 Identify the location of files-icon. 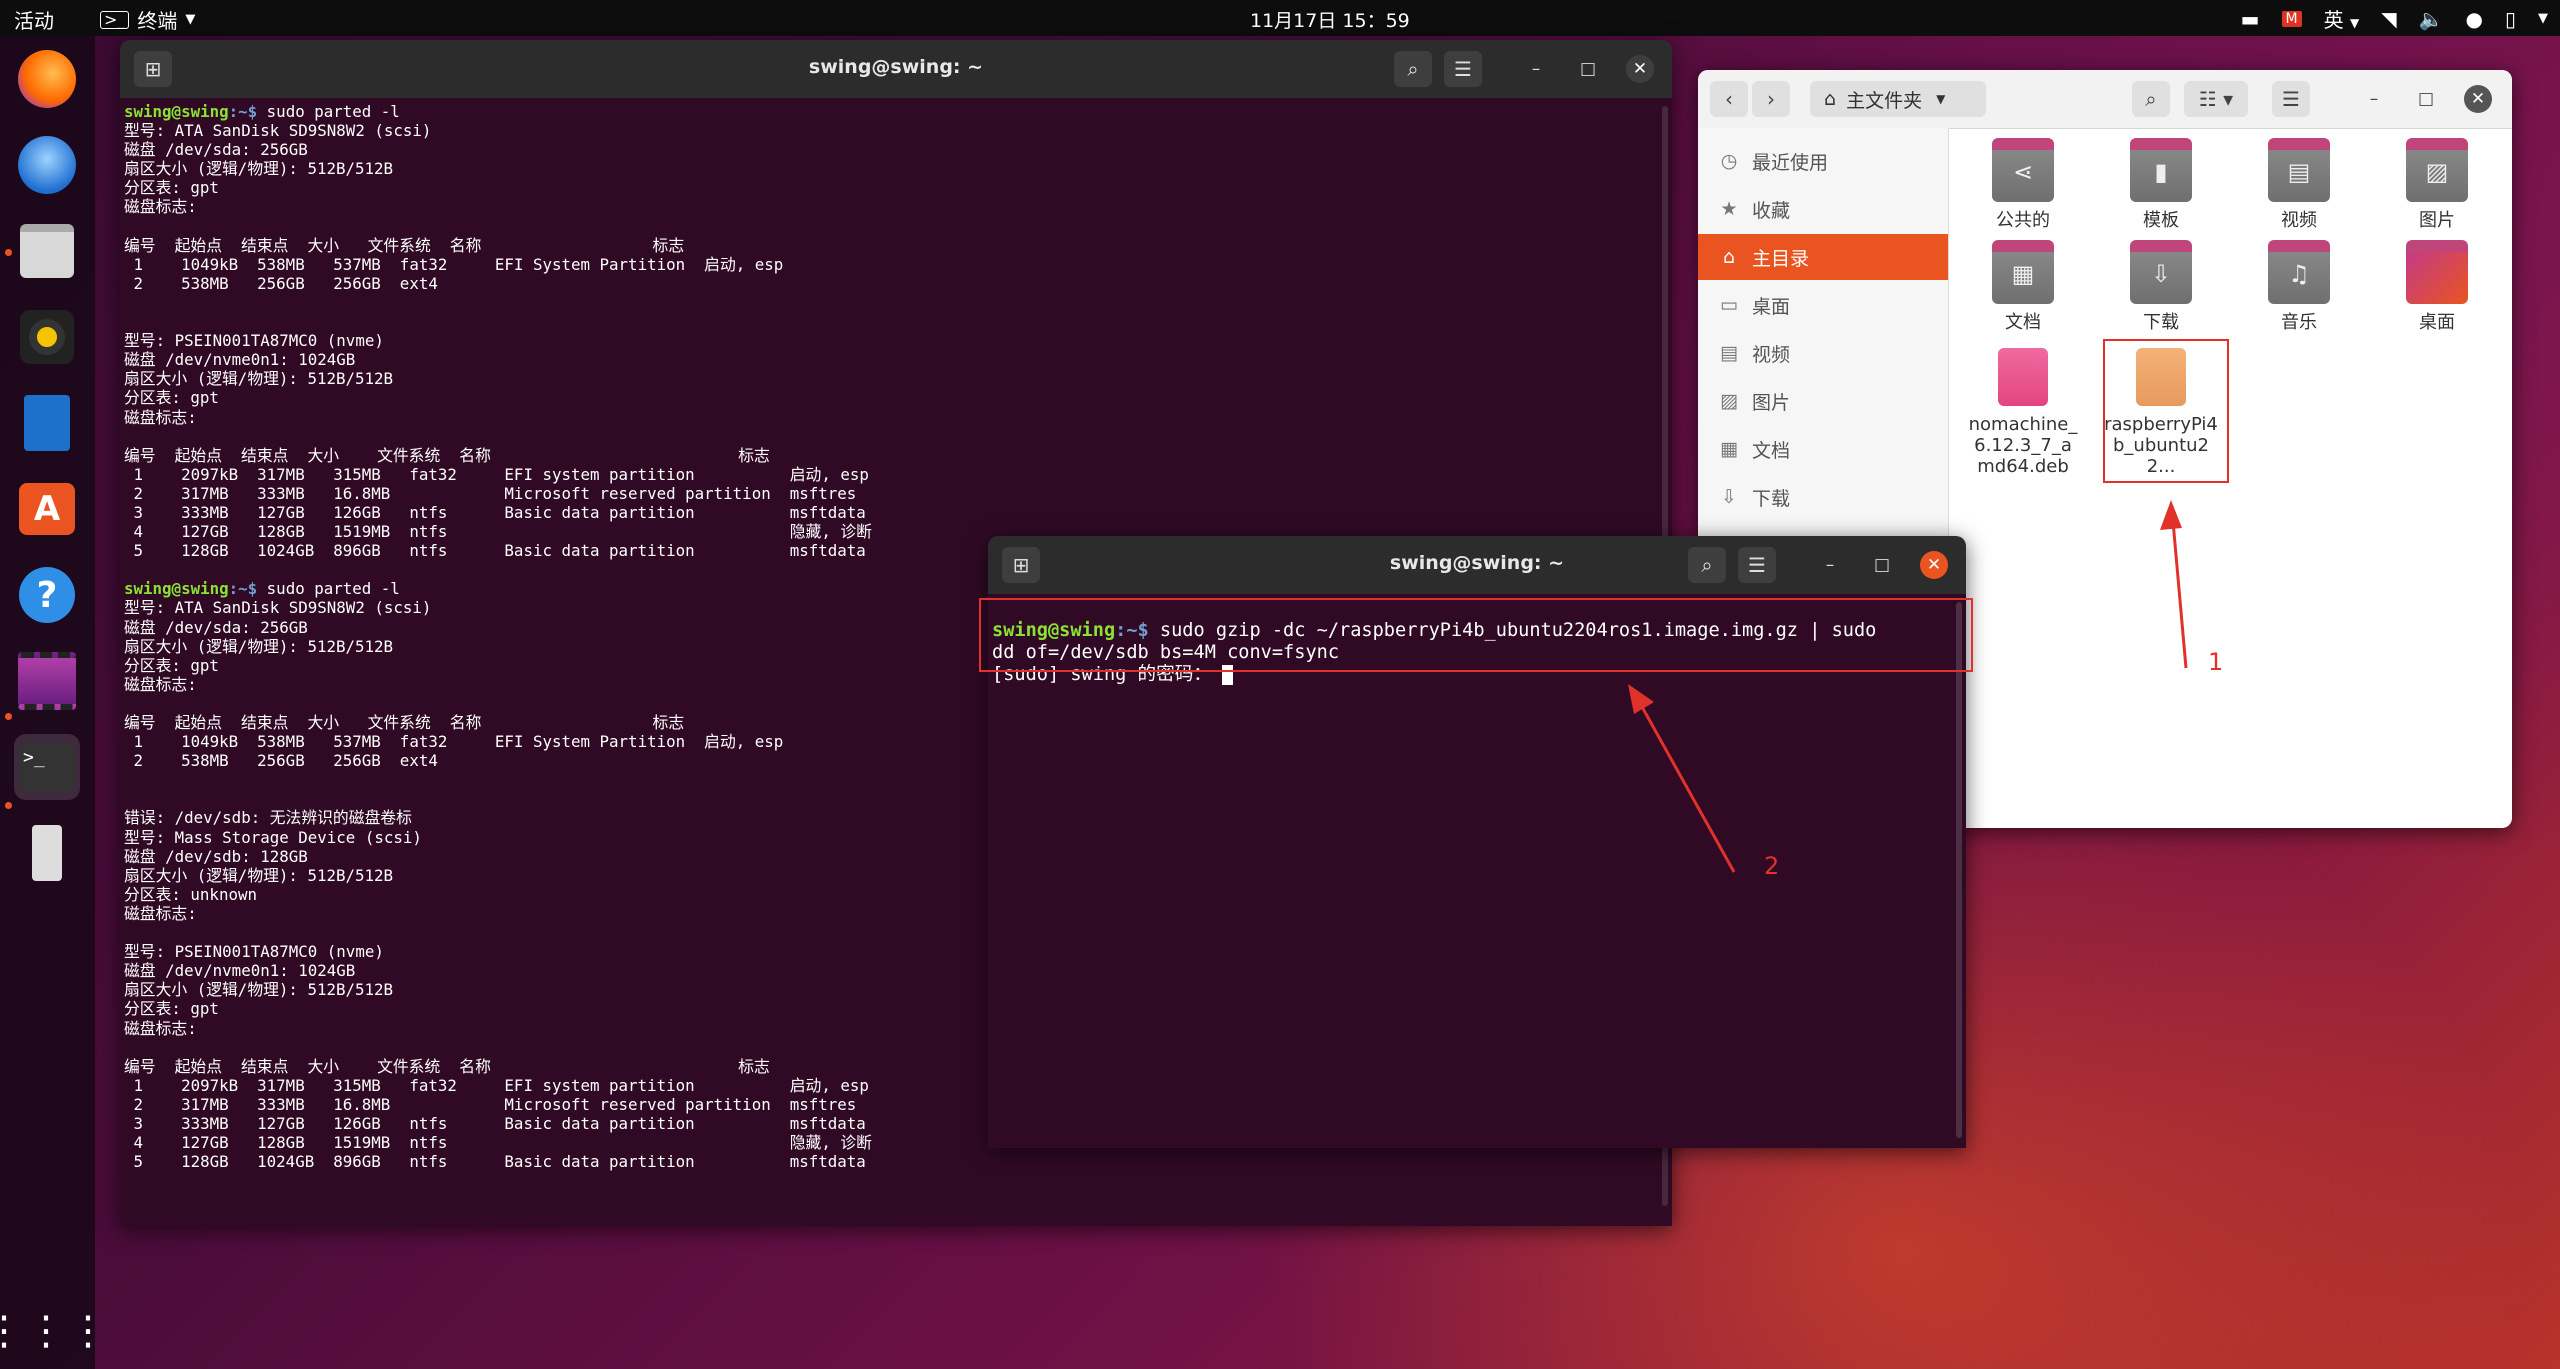
(47, 251).